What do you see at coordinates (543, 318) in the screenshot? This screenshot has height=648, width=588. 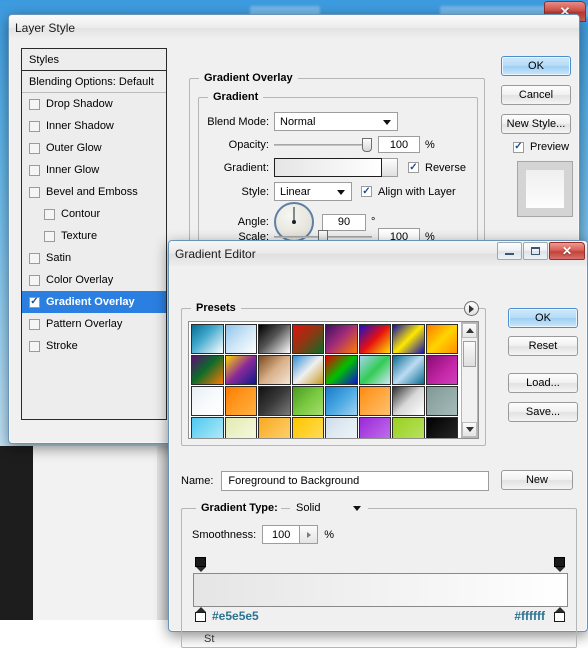 I see `gradient-editor-ok-button: OK` at bounding box center [543, 318].